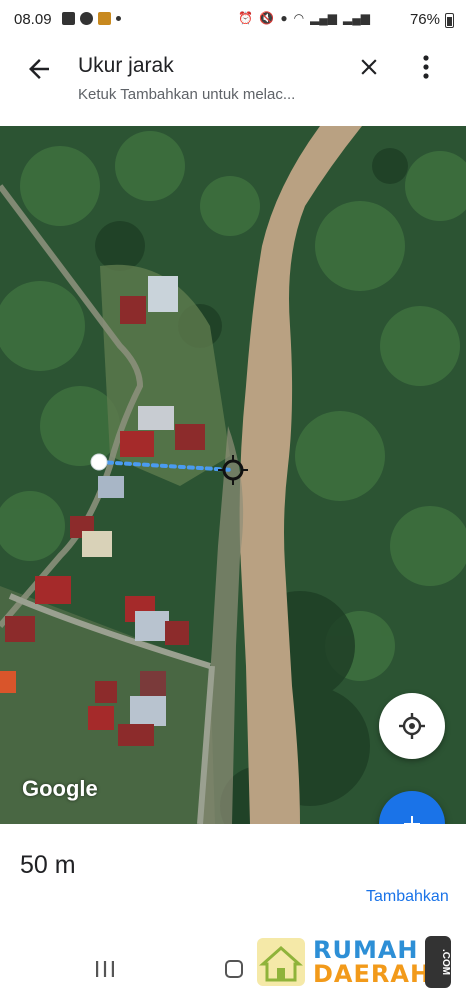 This screenshot has width=466, height=1000. I want to click on mute-icon: 🔇, so click(267, 18).